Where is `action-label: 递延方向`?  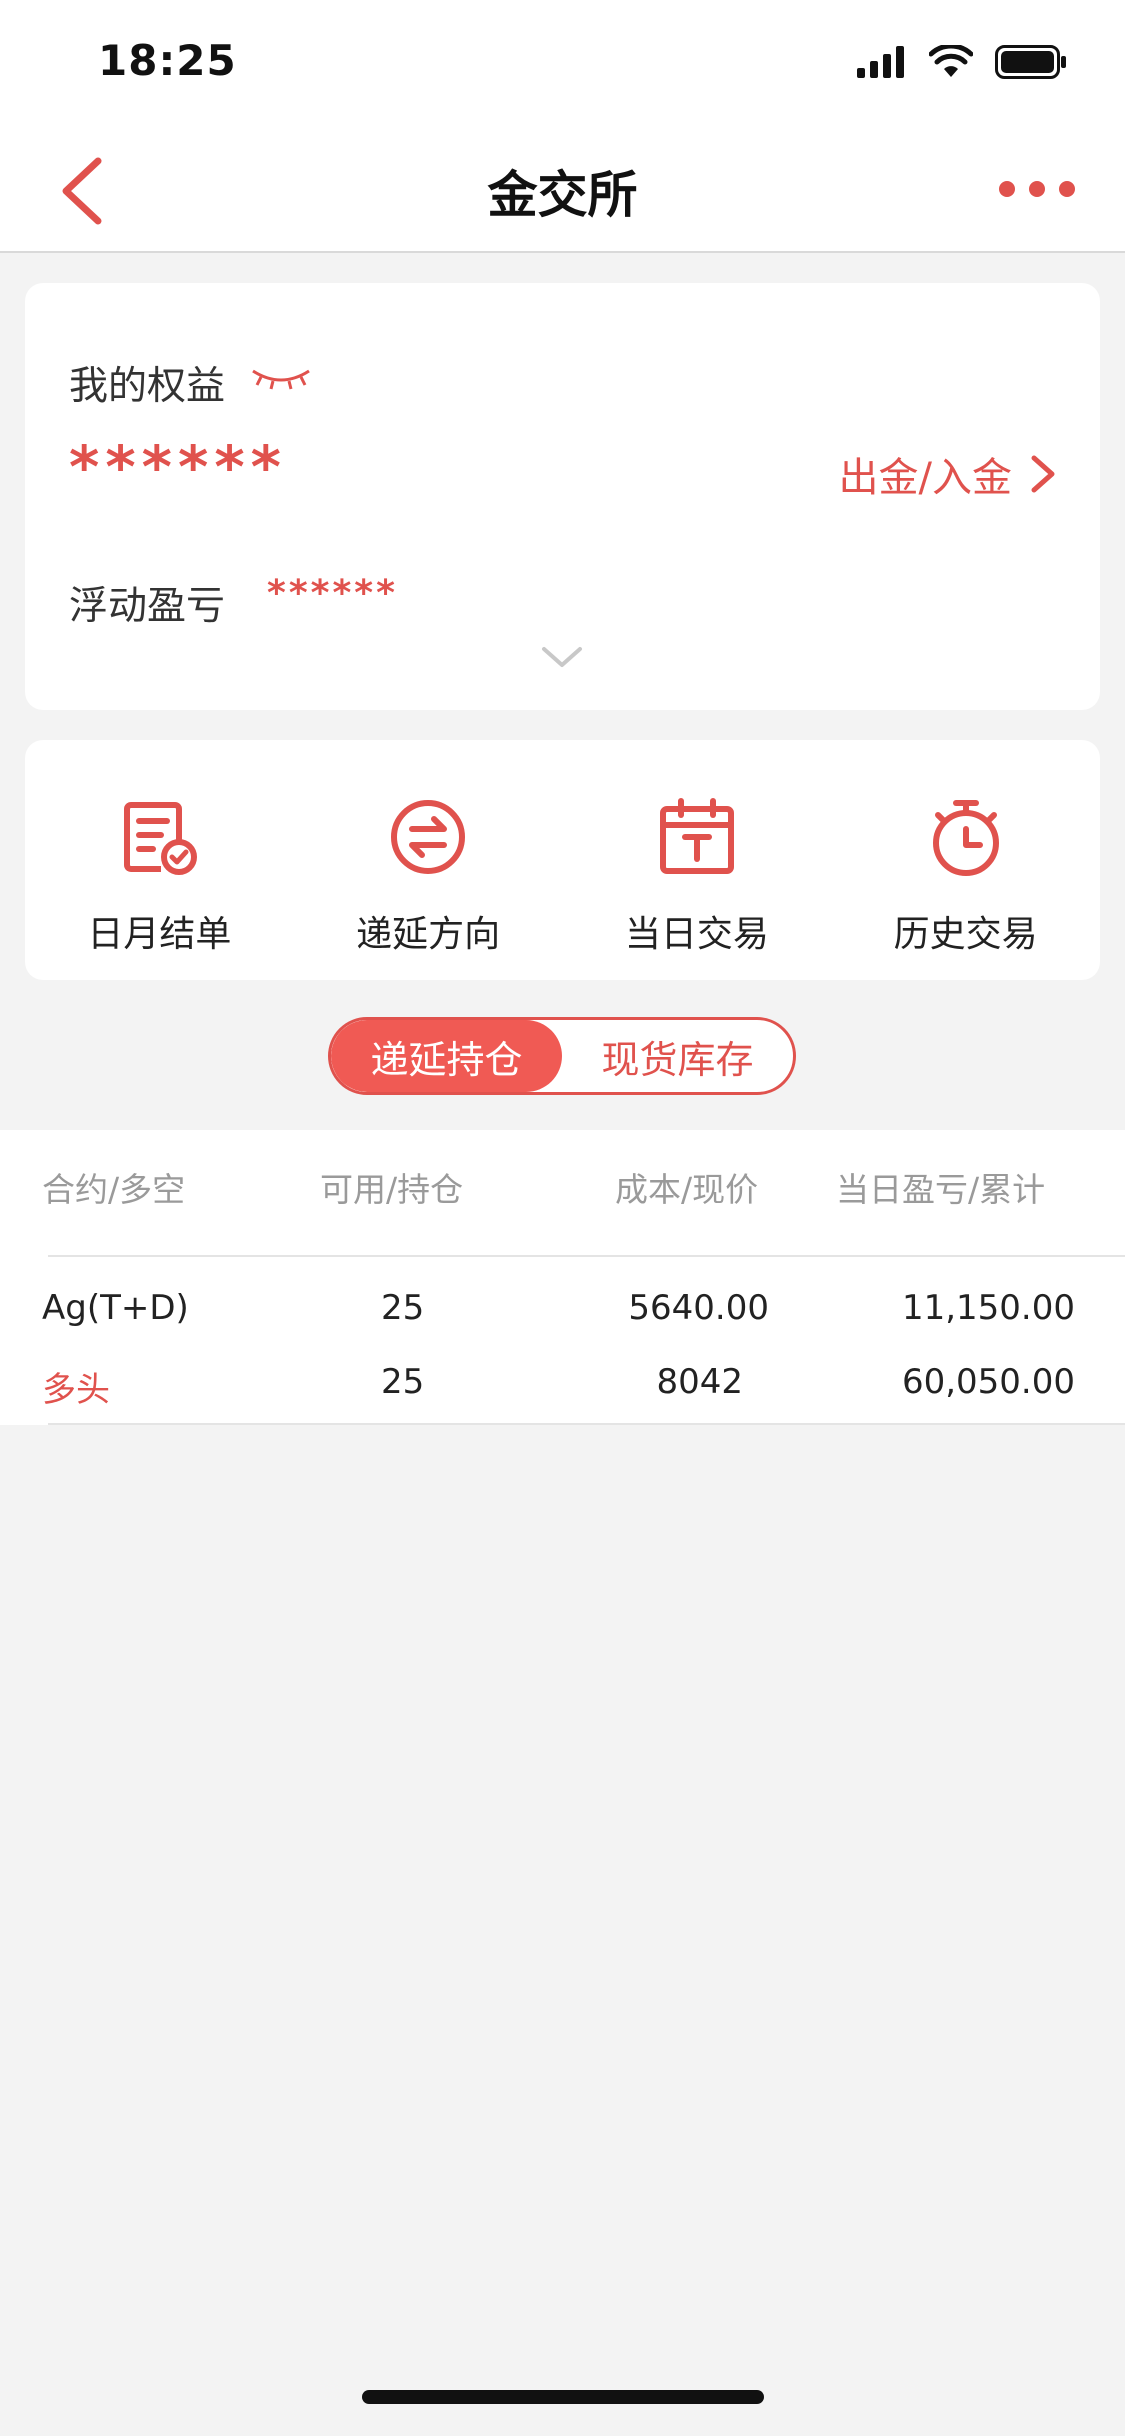
action-label: 递延方向 is located at coordinates (428, 934).